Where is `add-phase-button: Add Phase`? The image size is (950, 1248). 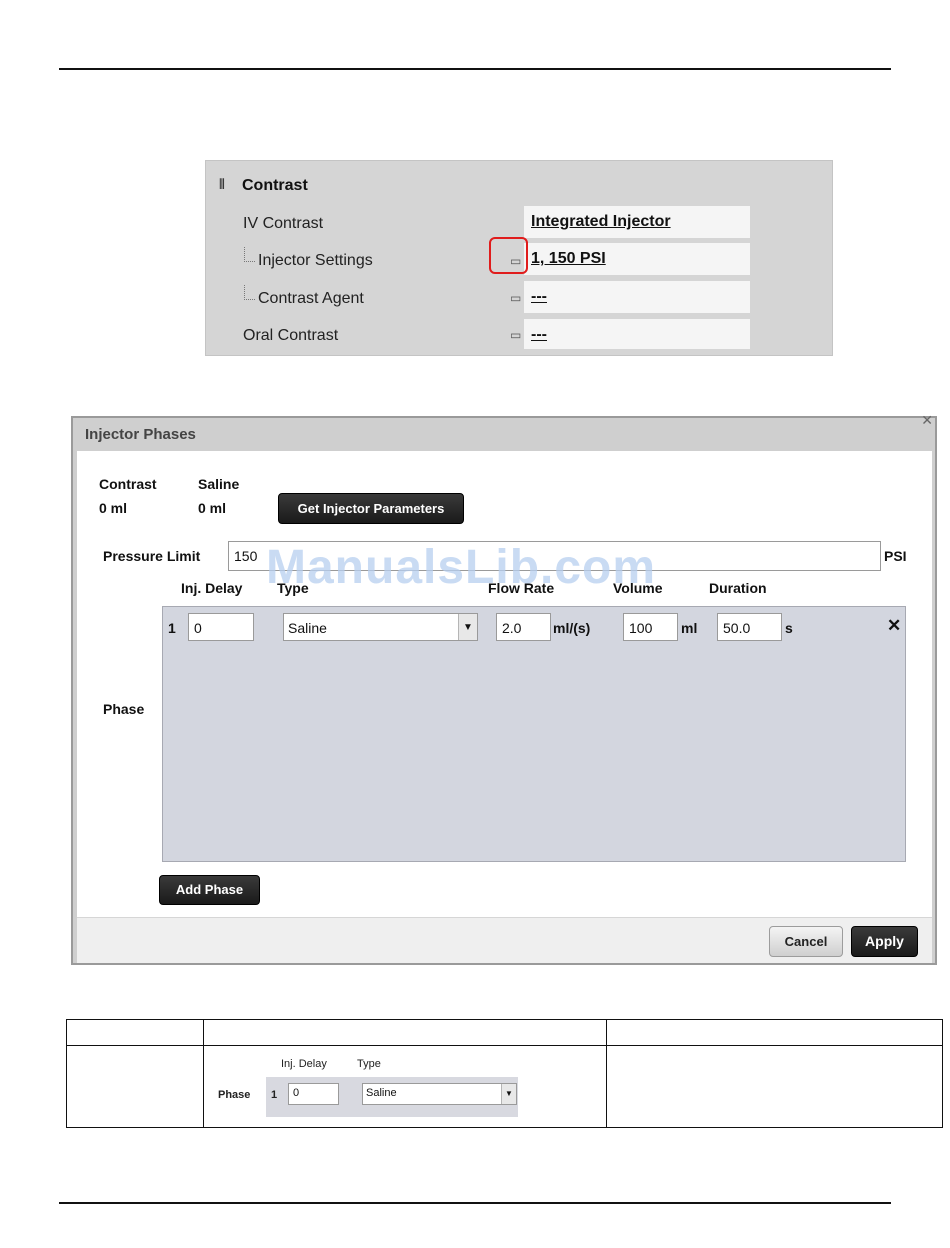 add-phase-button: Add Phase is located at coordinates (209, 890).